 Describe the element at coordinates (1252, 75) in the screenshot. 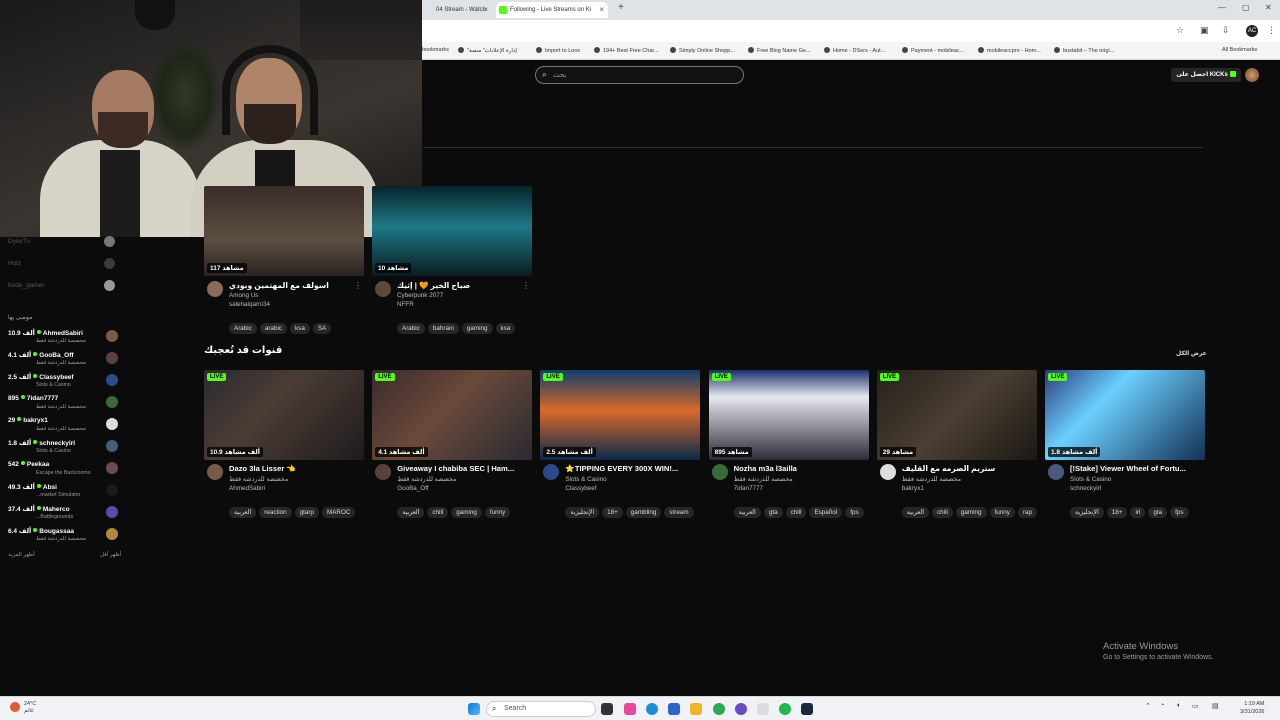

I see `user-avatar` at that location.